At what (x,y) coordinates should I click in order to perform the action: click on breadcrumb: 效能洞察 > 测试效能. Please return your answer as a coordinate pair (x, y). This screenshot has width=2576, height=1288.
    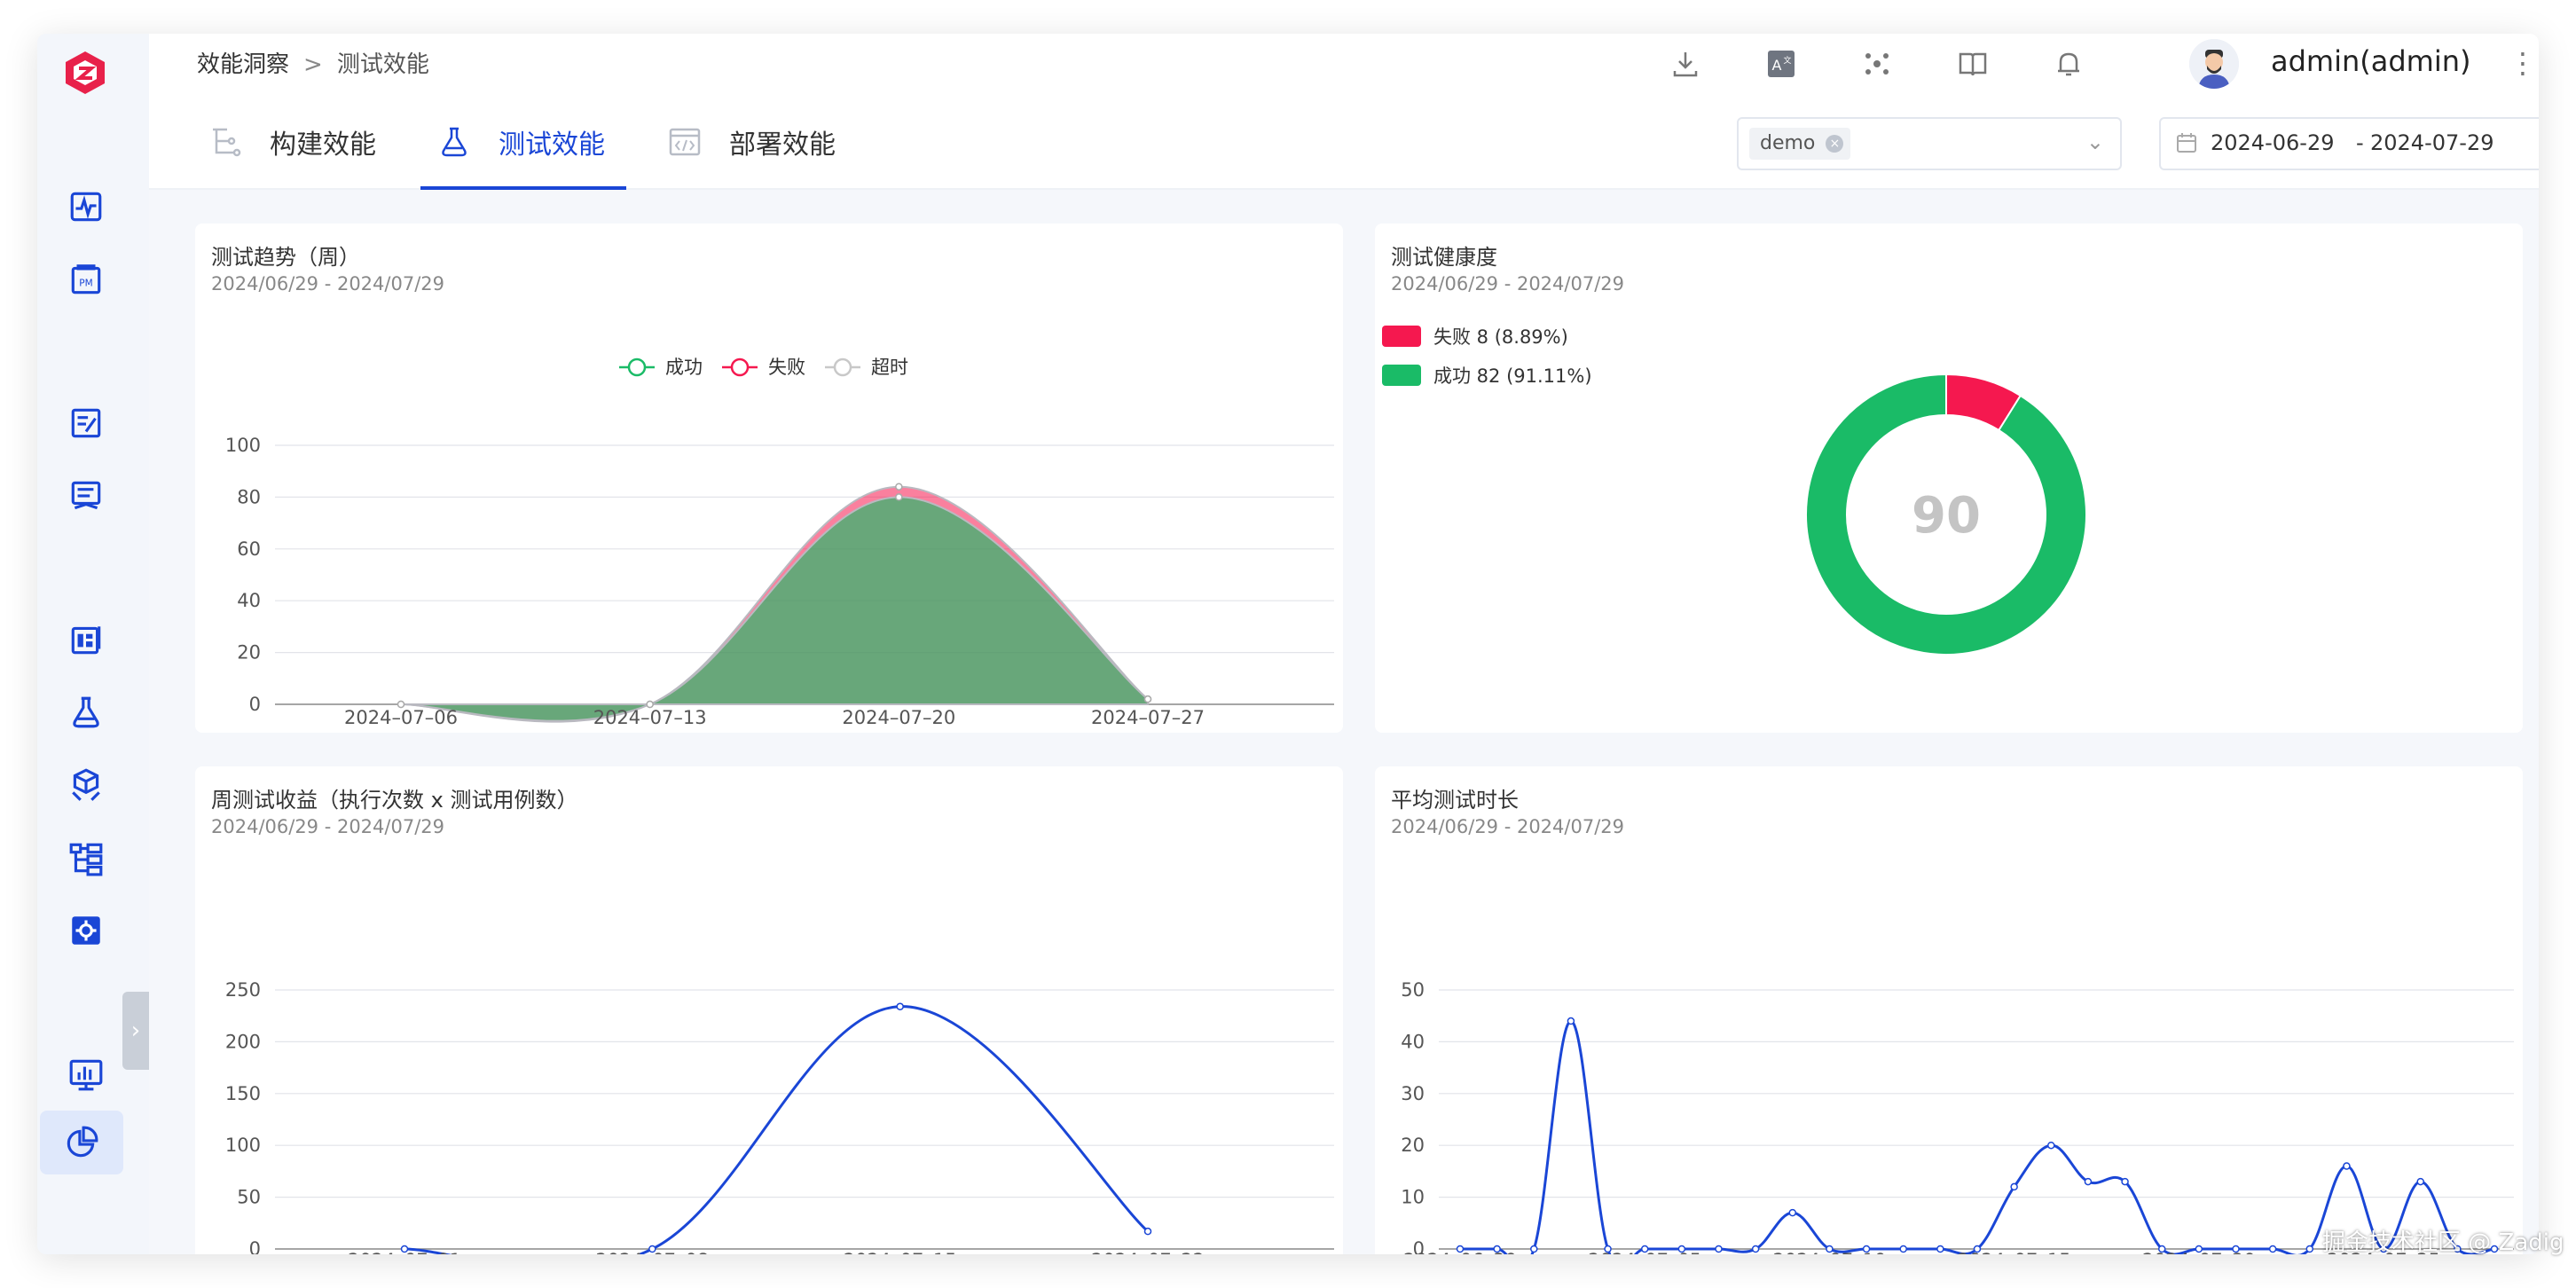
    Looking at the image, I should click on (313, 62).